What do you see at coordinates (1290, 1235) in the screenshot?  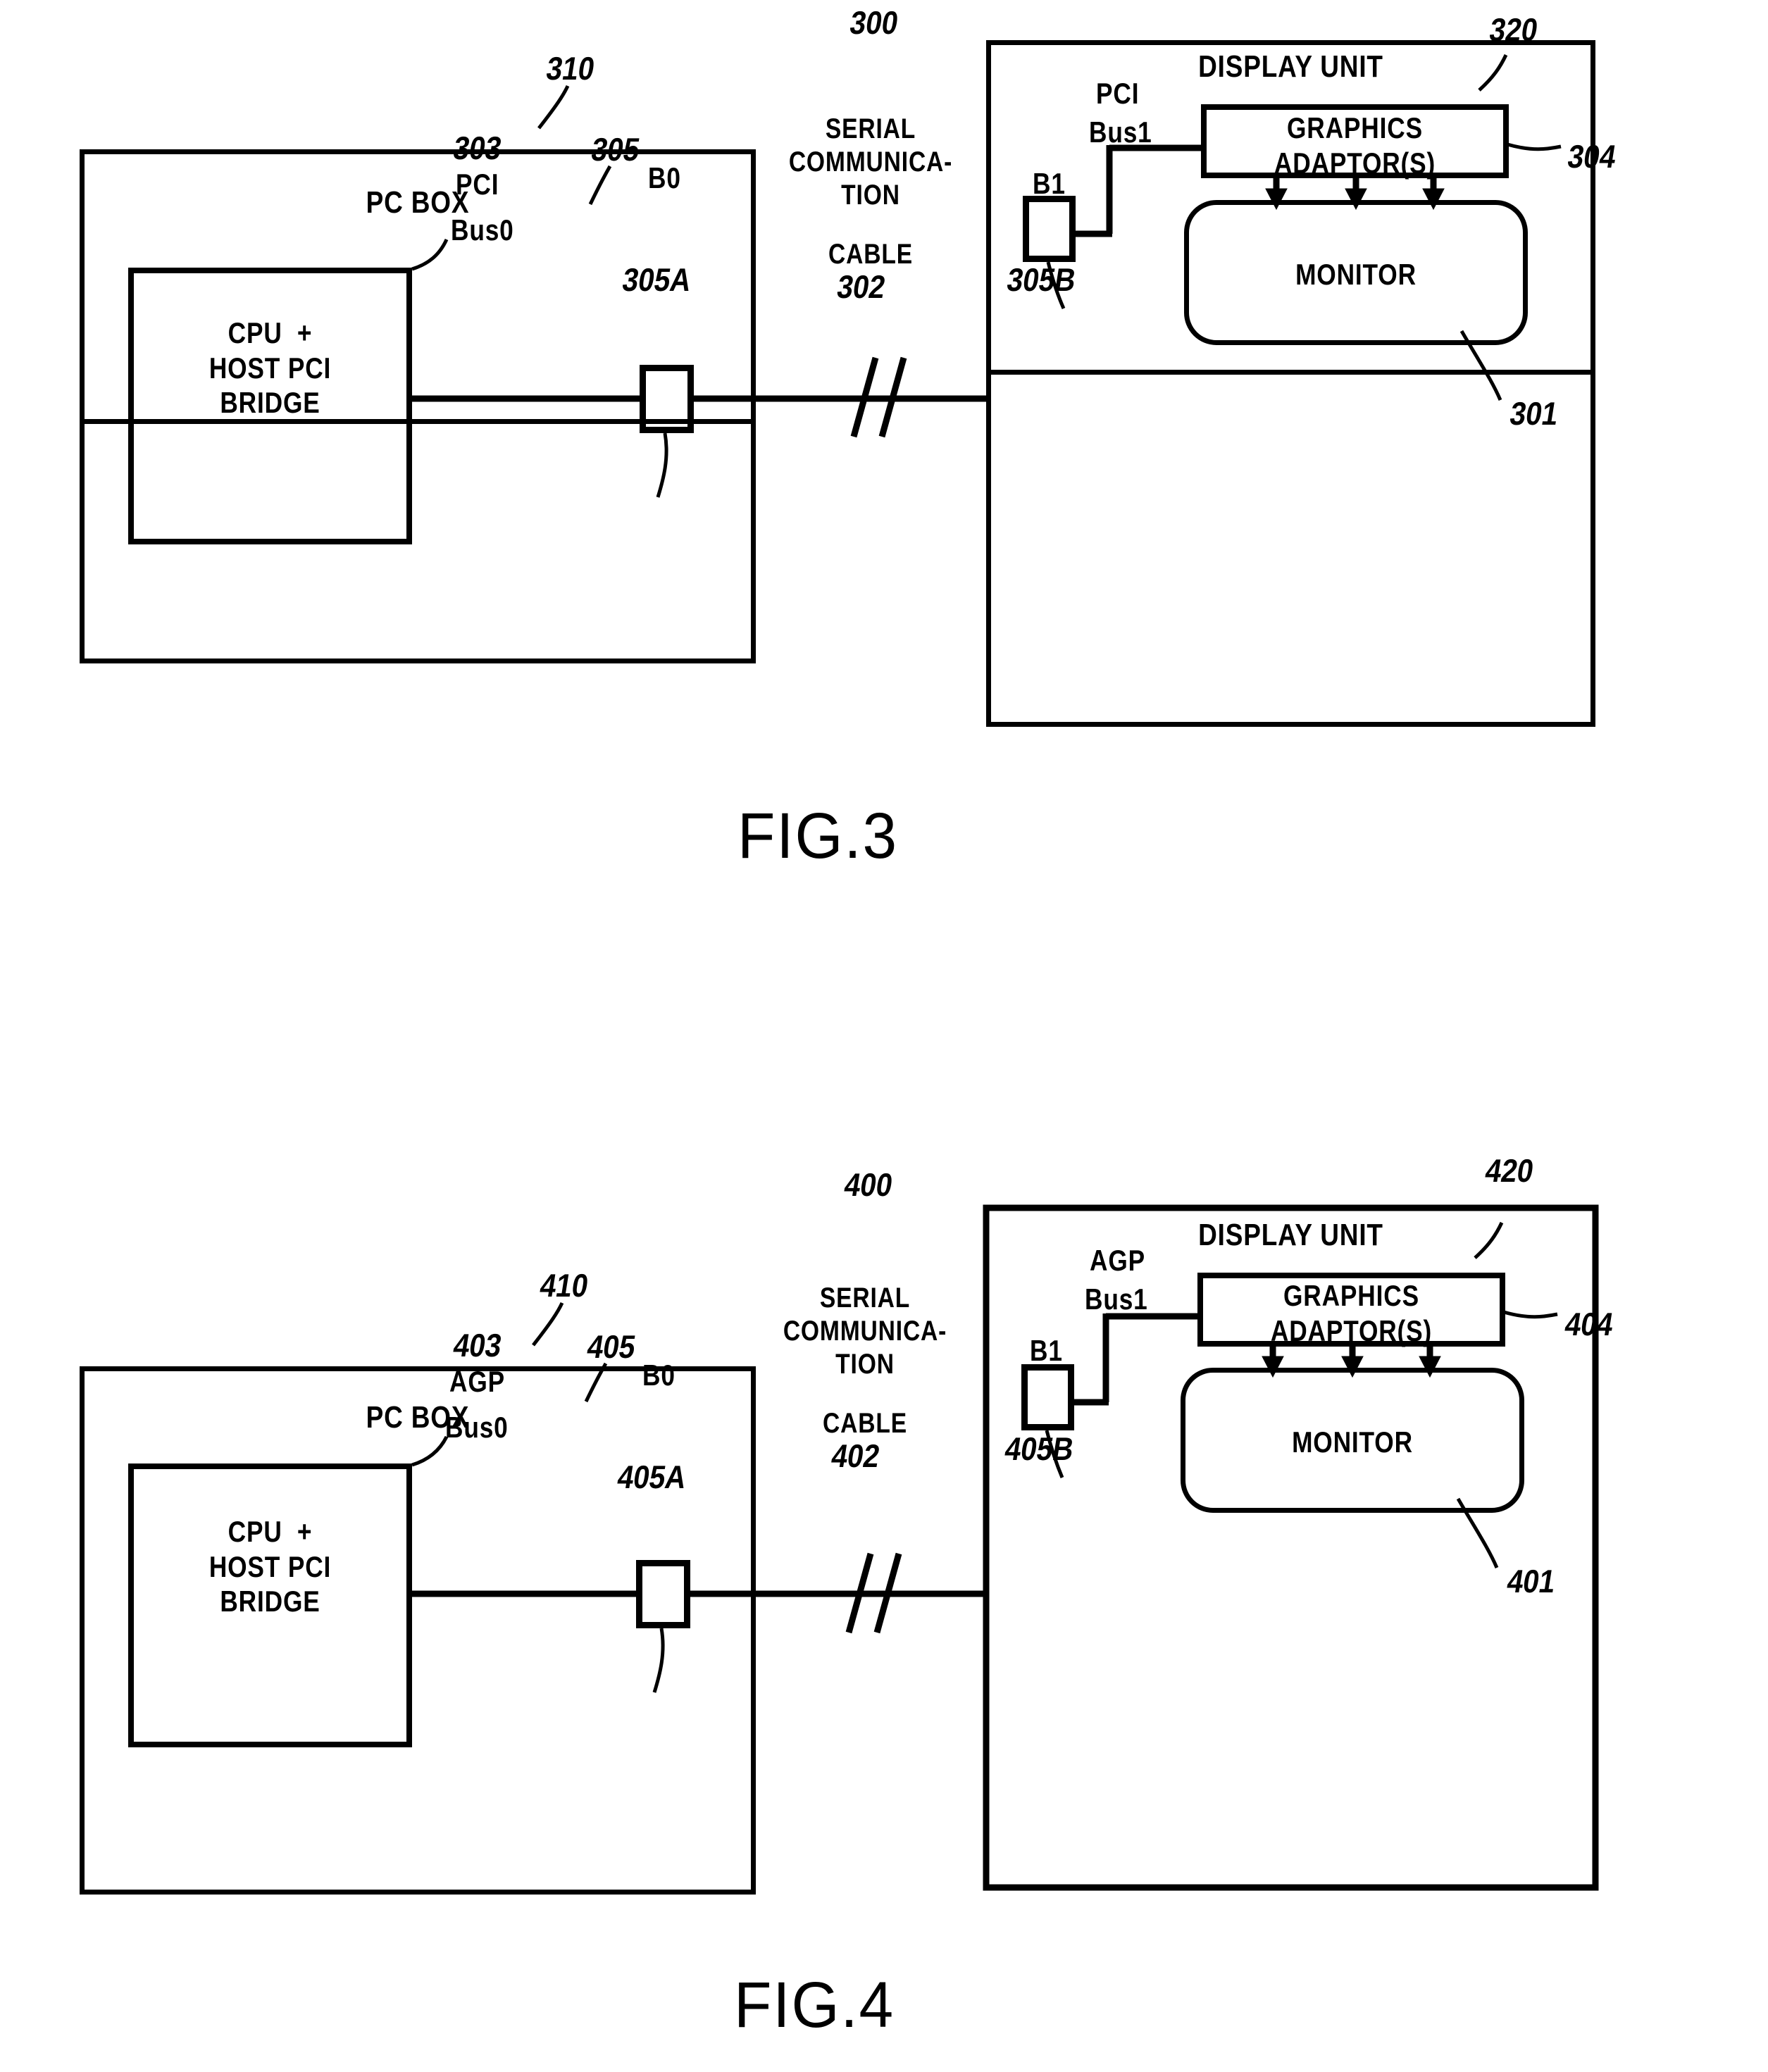 I see `fig4-display-unit-title-visible: DISPLAY UNIT` at bounding box center [1290, 1235].